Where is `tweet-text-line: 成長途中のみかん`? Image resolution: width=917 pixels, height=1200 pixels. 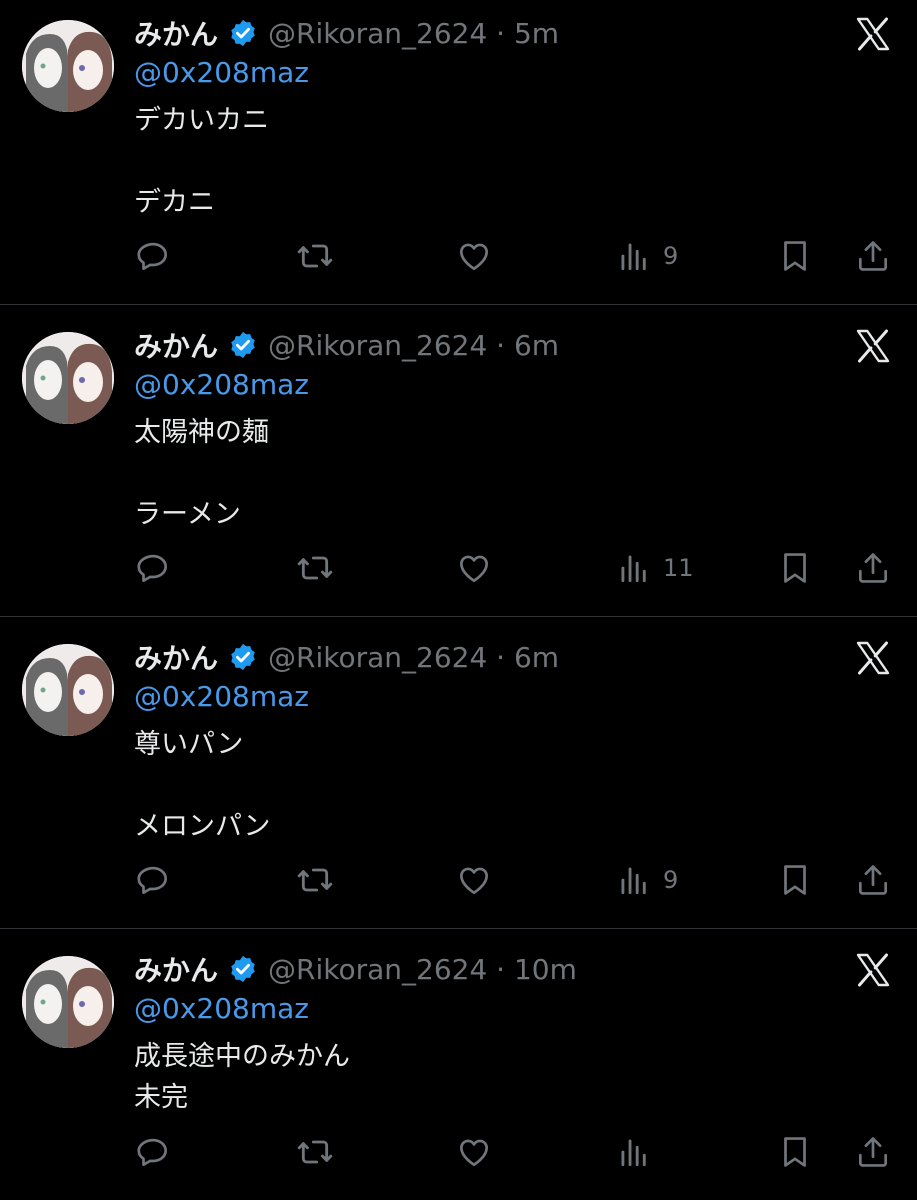
tweet-text-line: 成長途中のみかん is located at coordinates (242, 1056).